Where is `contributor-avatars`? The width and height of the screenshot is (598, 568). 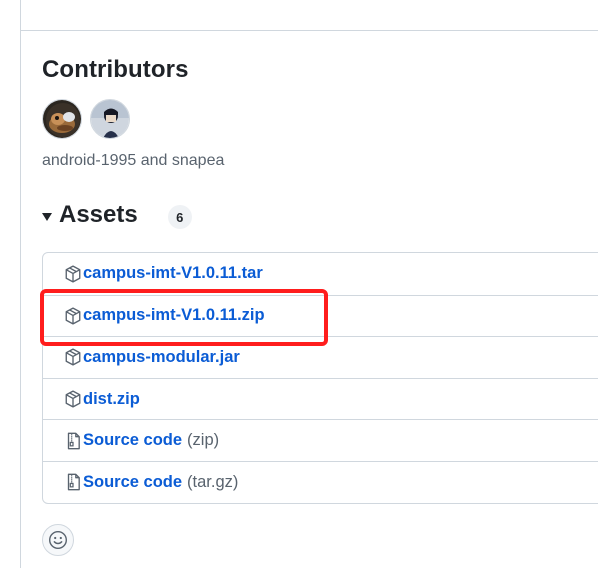
contributor-avatars is located at coordinates (86, 119).